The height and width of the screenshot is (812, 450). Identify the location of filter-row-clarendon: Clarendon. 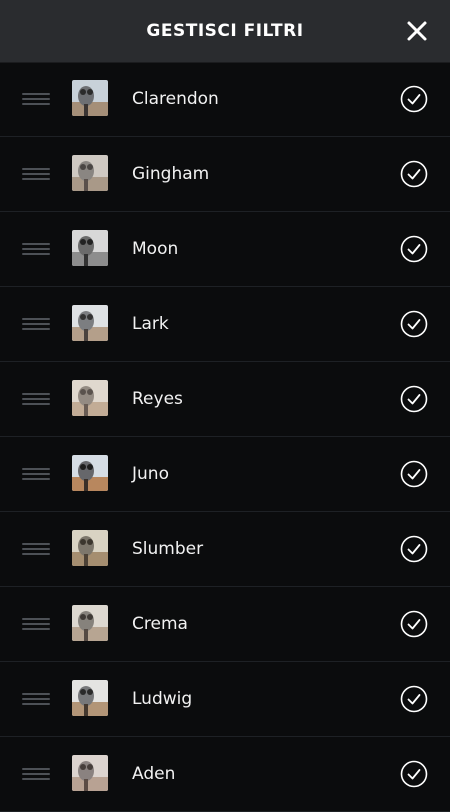
(225, 99).